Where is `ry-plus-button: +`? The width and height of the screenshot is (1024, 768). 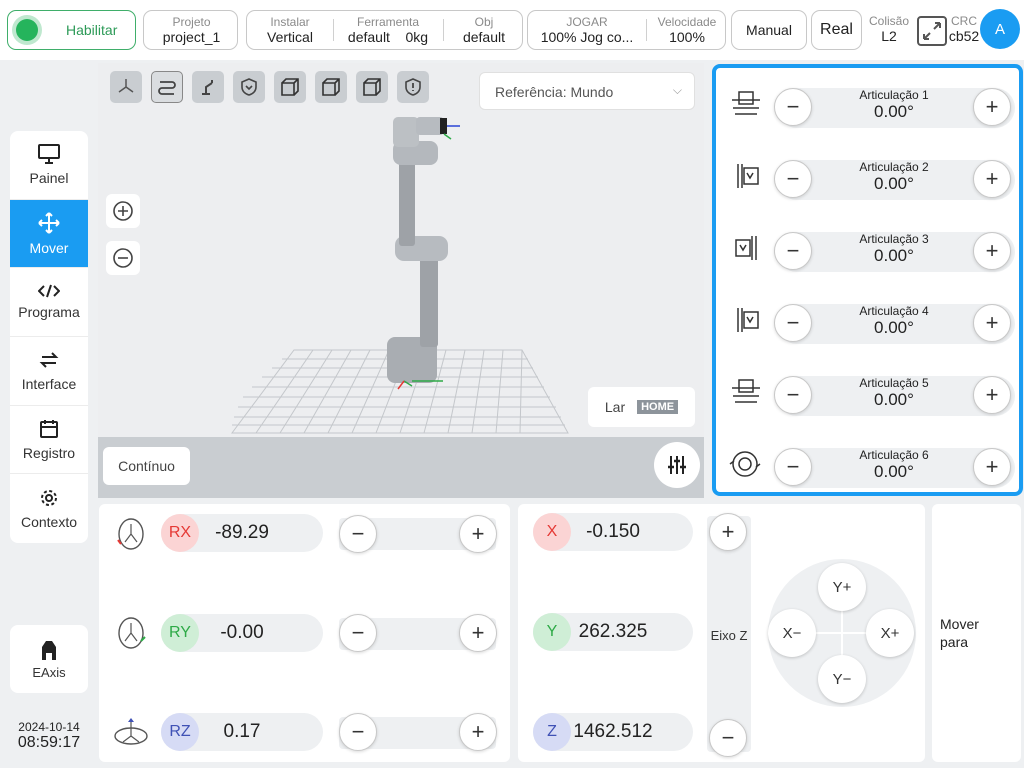
ry-plus-button: + is located at coordinates (478, 633).